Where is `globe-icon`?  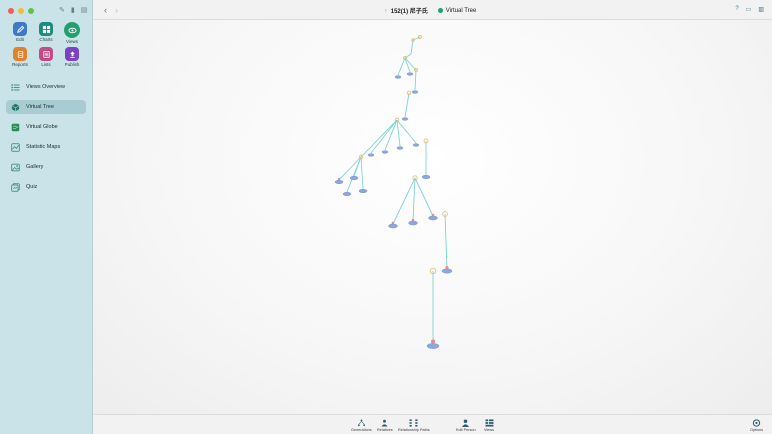 globe-icon is located at coordinates (15, 127).